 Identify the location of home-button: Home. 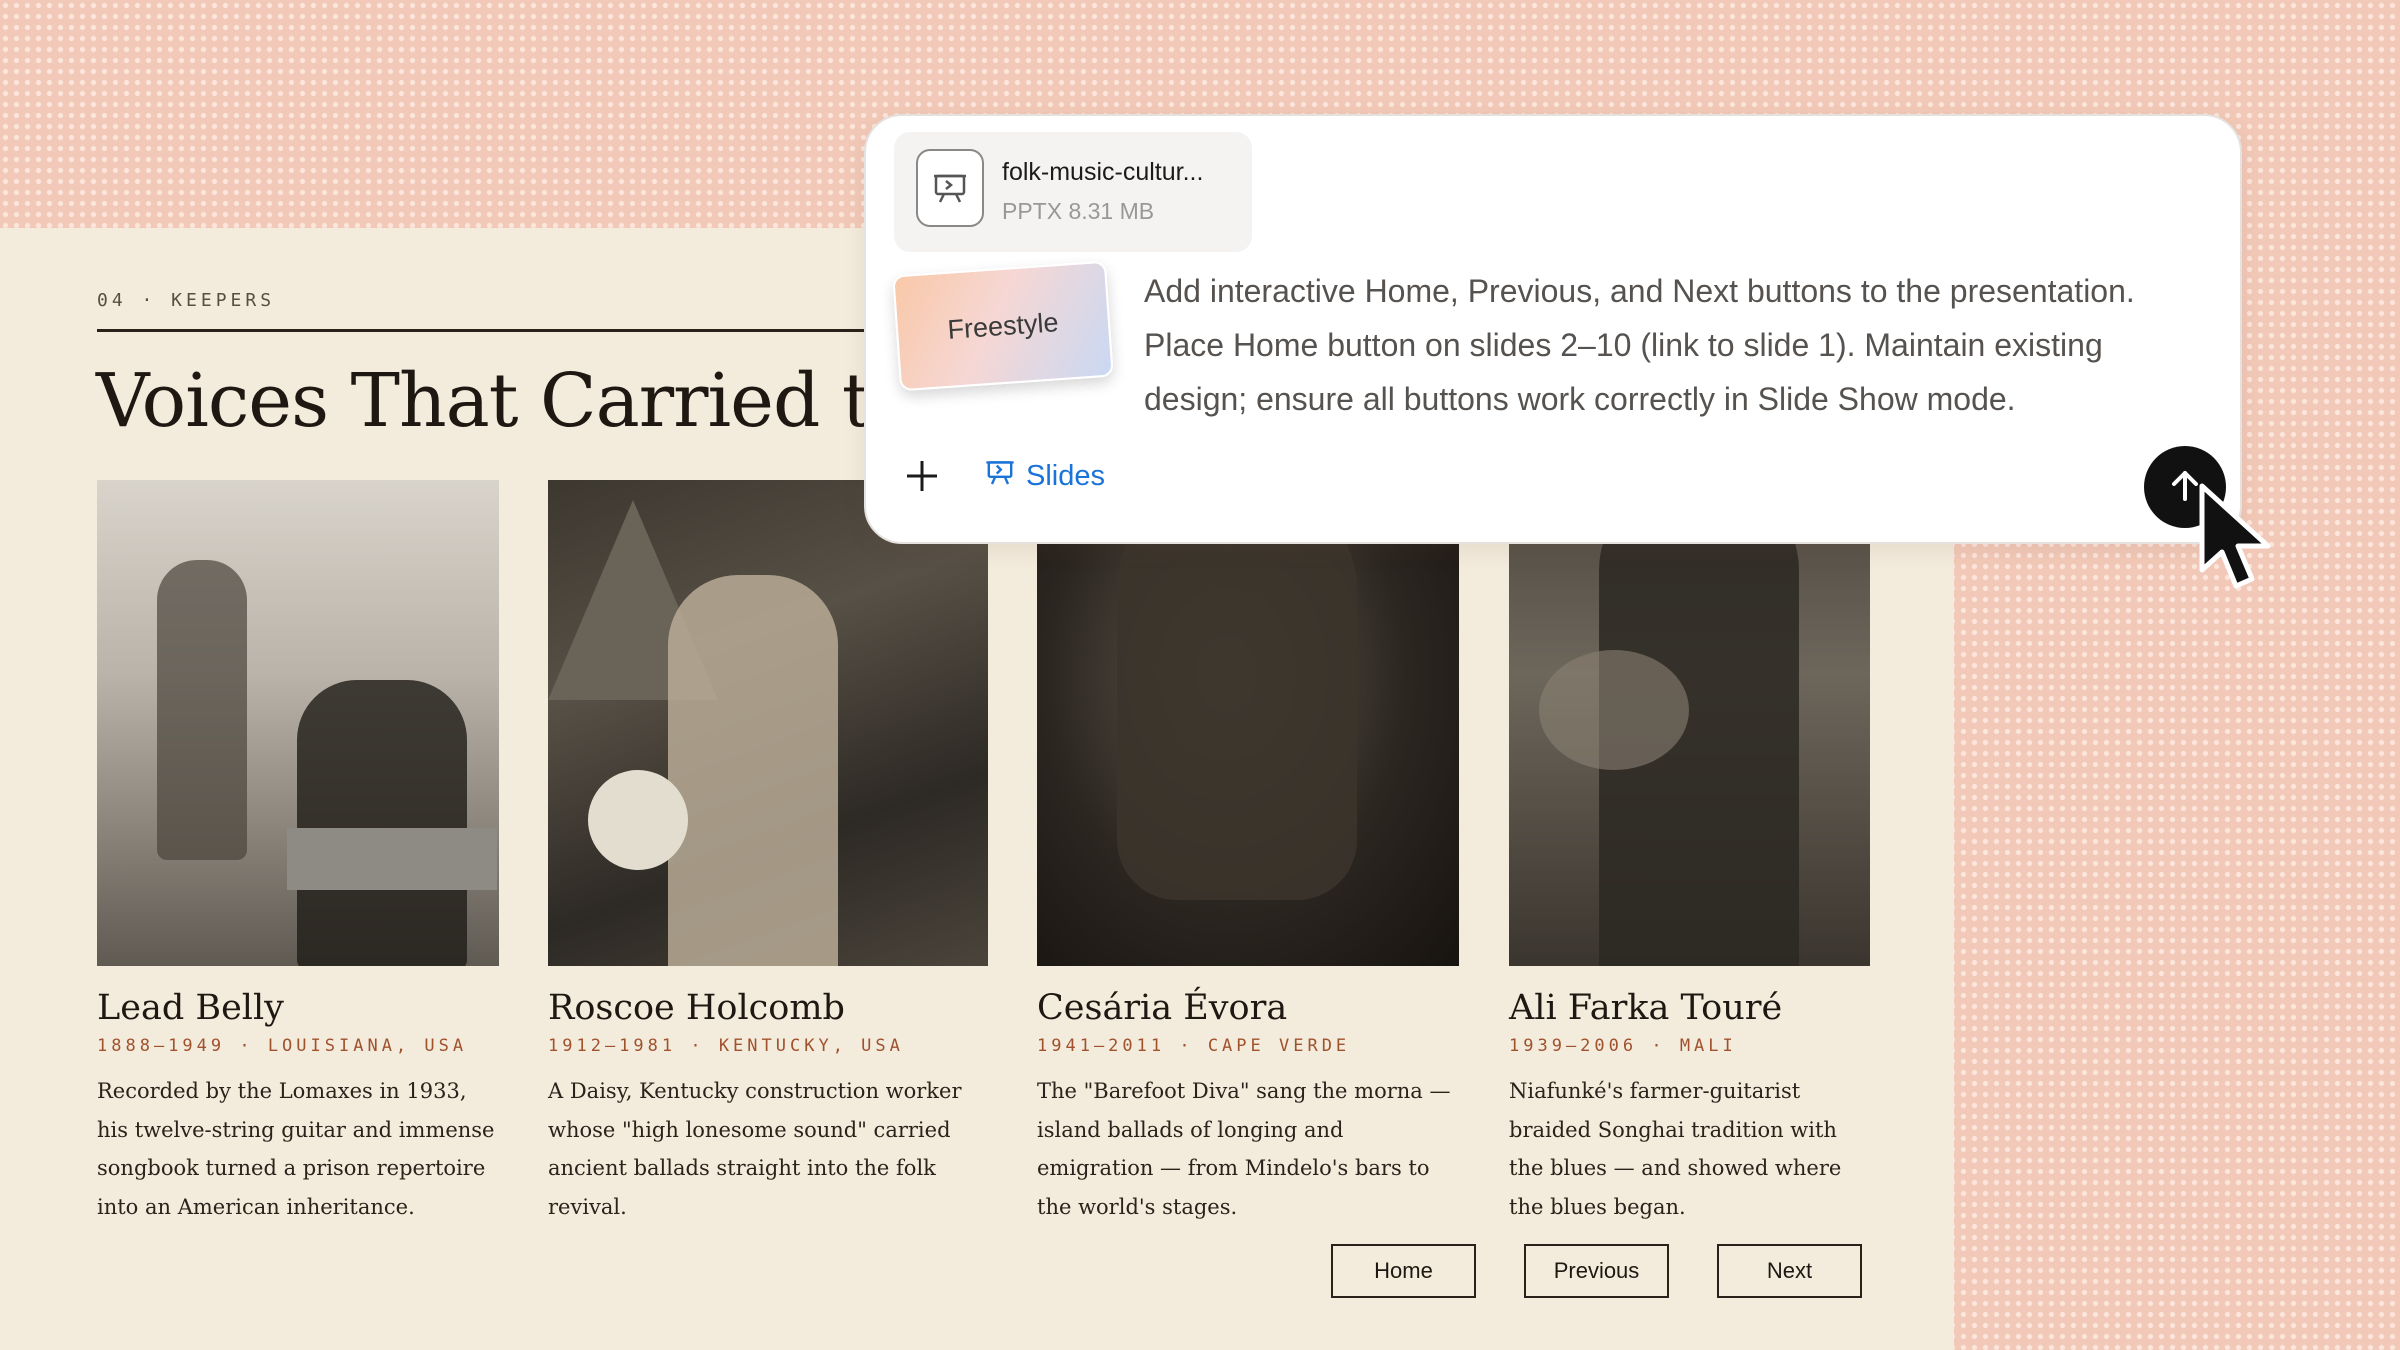
(1403, 1271).